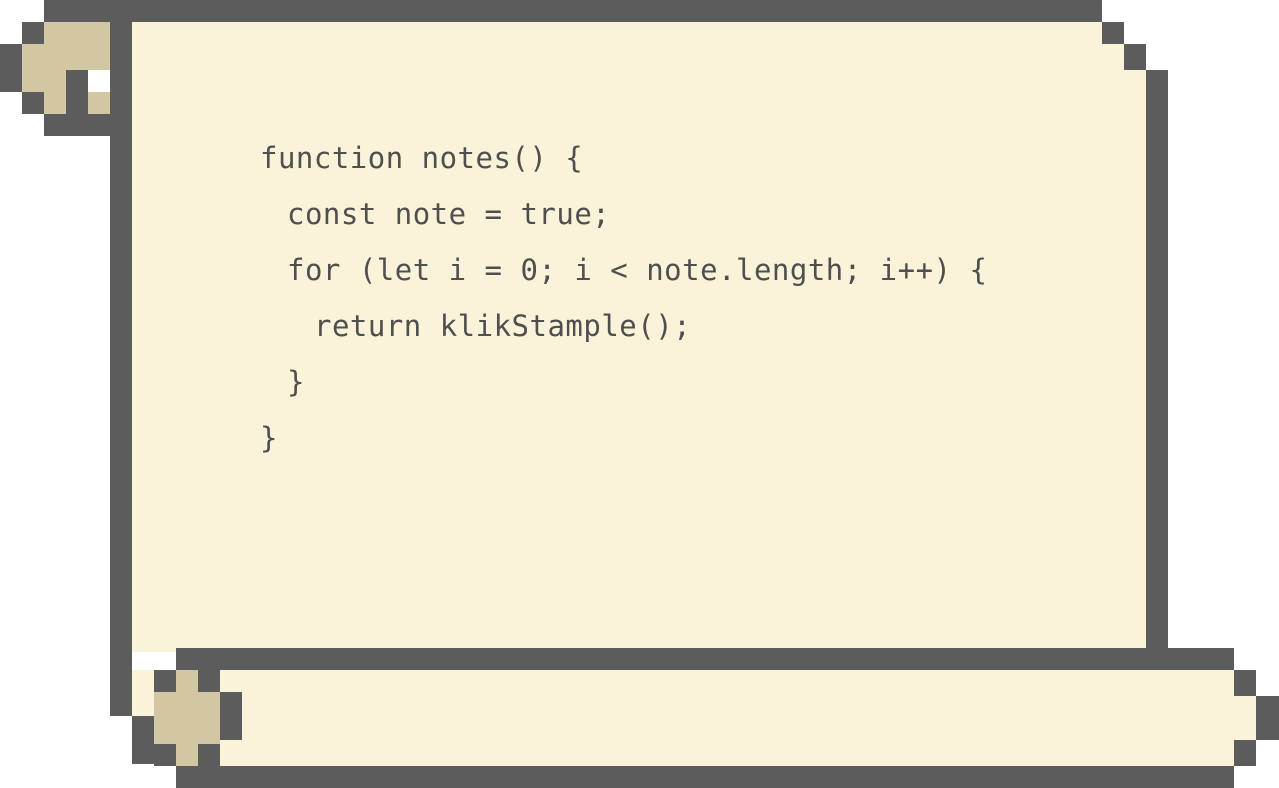  What do you see at coordinates (55, 79) in the screenshot?
I see `top-left-curl` at bounding box center [55, 79].